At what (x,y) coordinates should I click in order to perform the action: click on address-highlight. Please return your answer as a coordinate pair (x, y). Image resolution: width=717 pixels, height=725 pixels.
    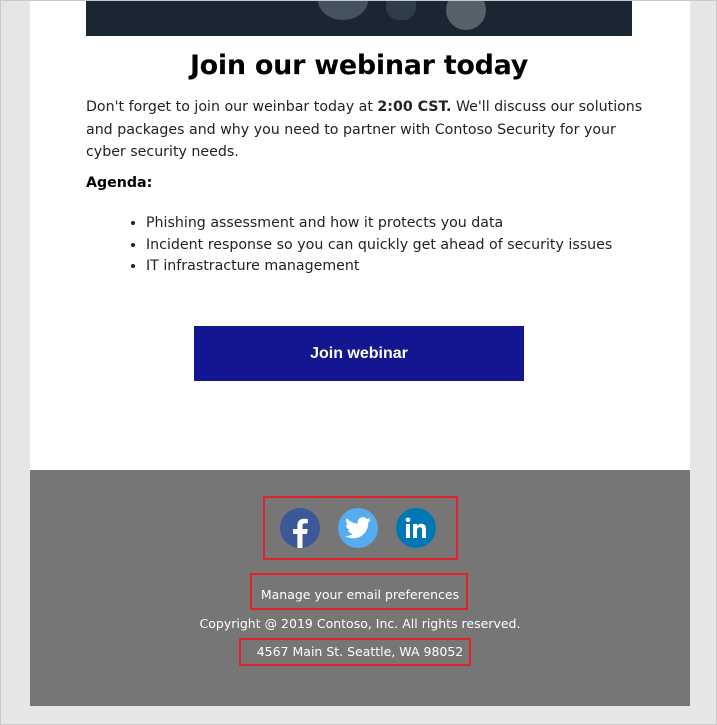
    Looking at the image, I should click on (355, 652).